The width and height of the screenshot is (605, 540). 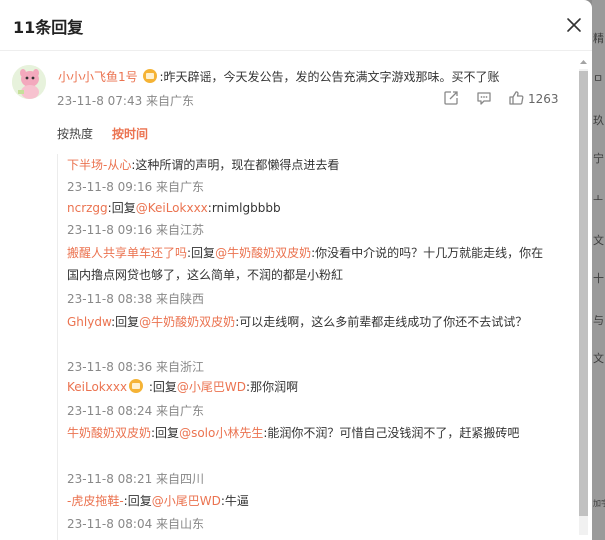 I want to click on scrollbar, so click(x=583, y=298).